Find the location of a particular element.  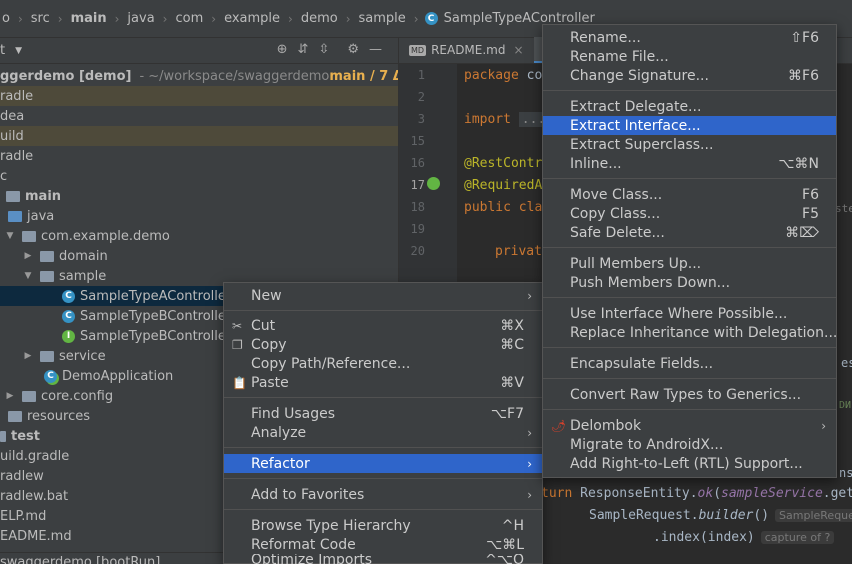

code-line-index: .index(index) capture of ? is located at coordinates (744, 537).